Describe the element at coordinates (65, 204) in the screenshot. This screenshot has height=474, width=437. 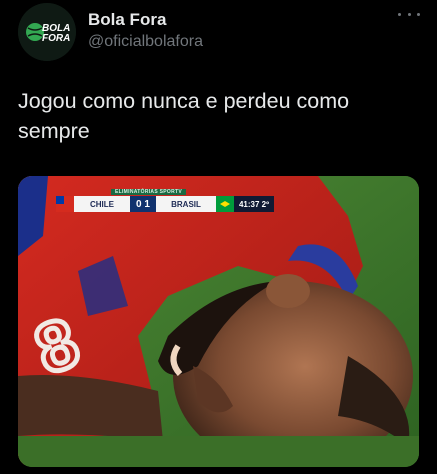
I see `chile-flag-icon` at that location.